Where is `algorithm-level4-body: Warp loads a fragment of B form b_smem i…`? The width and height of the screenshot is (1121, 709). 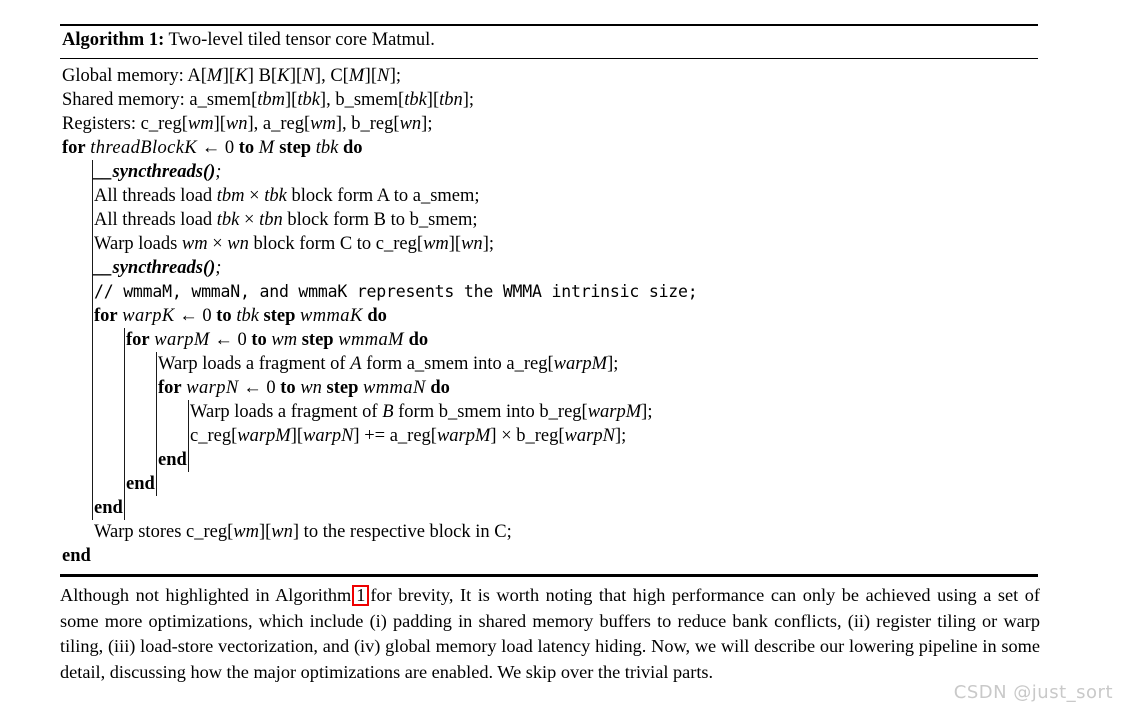 algorithm-level4-body: Warp loads a fragment of B form b_smem i… is located at coordinates (549, 436).